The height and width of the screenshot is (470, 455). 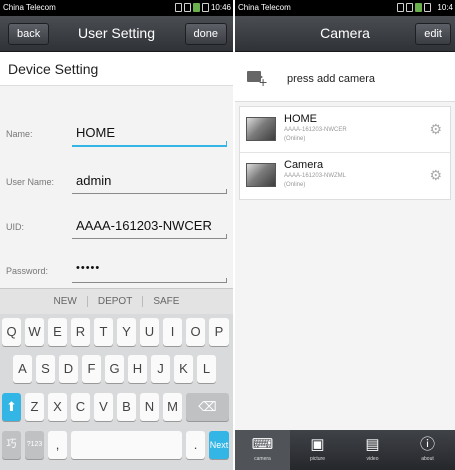 What do you see at coordinates (27, 271) in the screenshot?
I see `password-label: Password:` at bounding box center [27, 271].